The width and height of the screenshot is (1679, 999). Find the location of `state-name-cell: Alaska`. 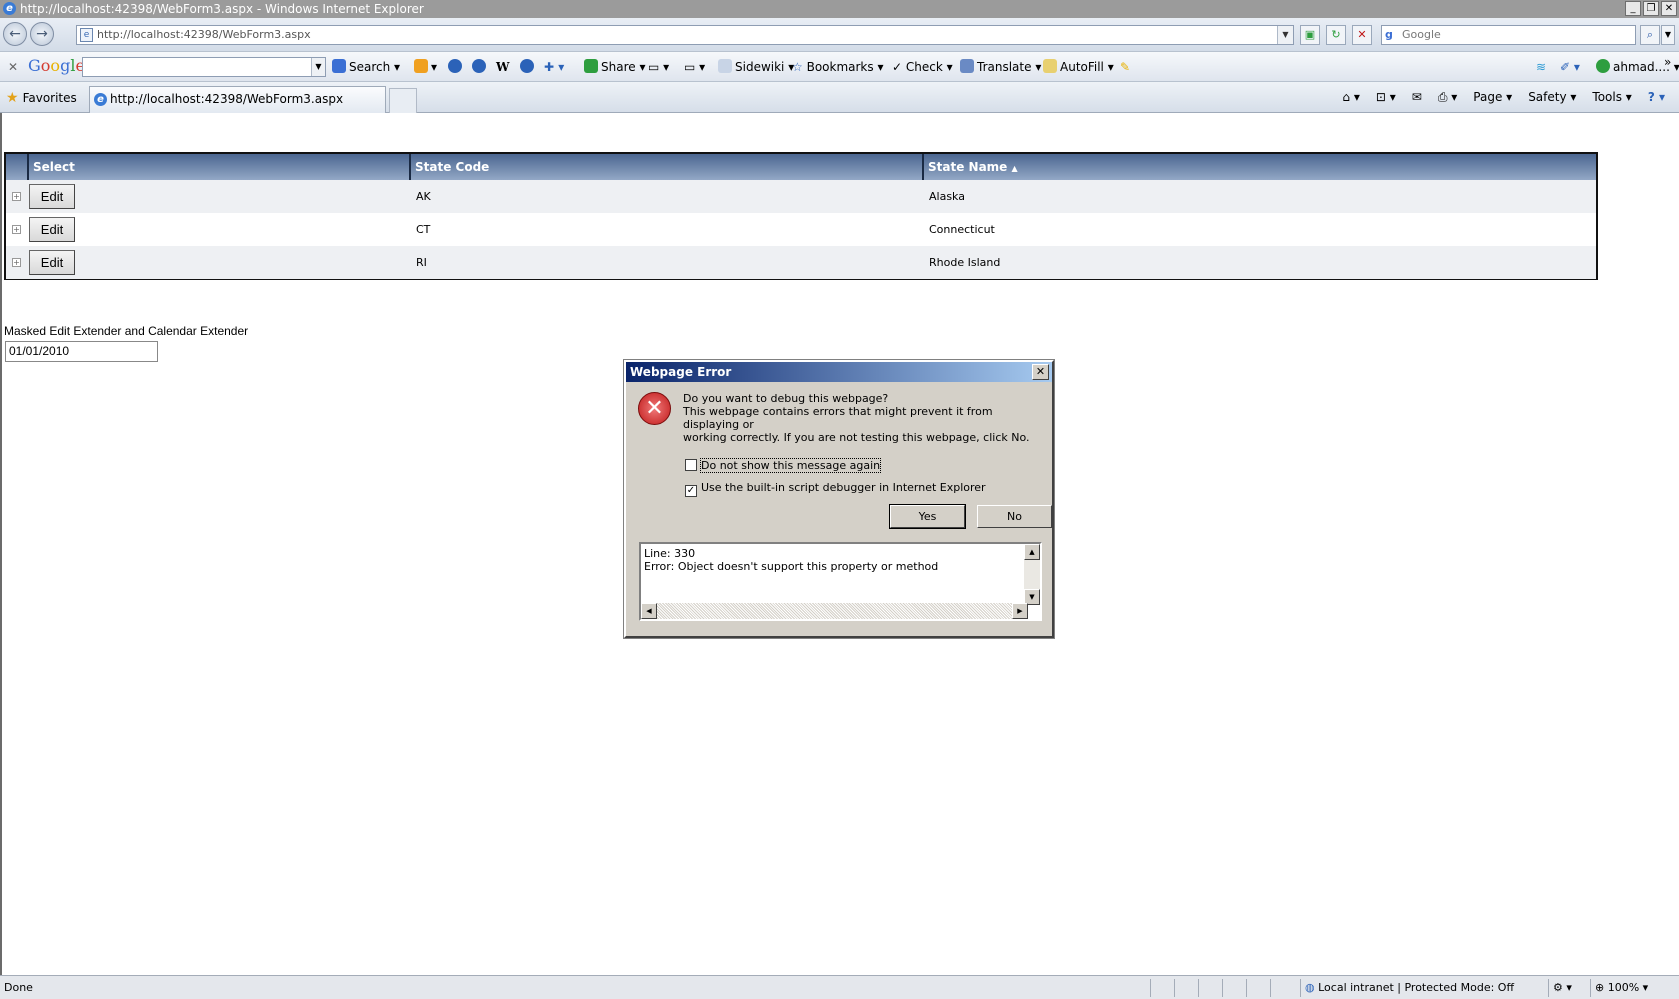

state-name-cell: Alaska is located at coordinates (947, 196).